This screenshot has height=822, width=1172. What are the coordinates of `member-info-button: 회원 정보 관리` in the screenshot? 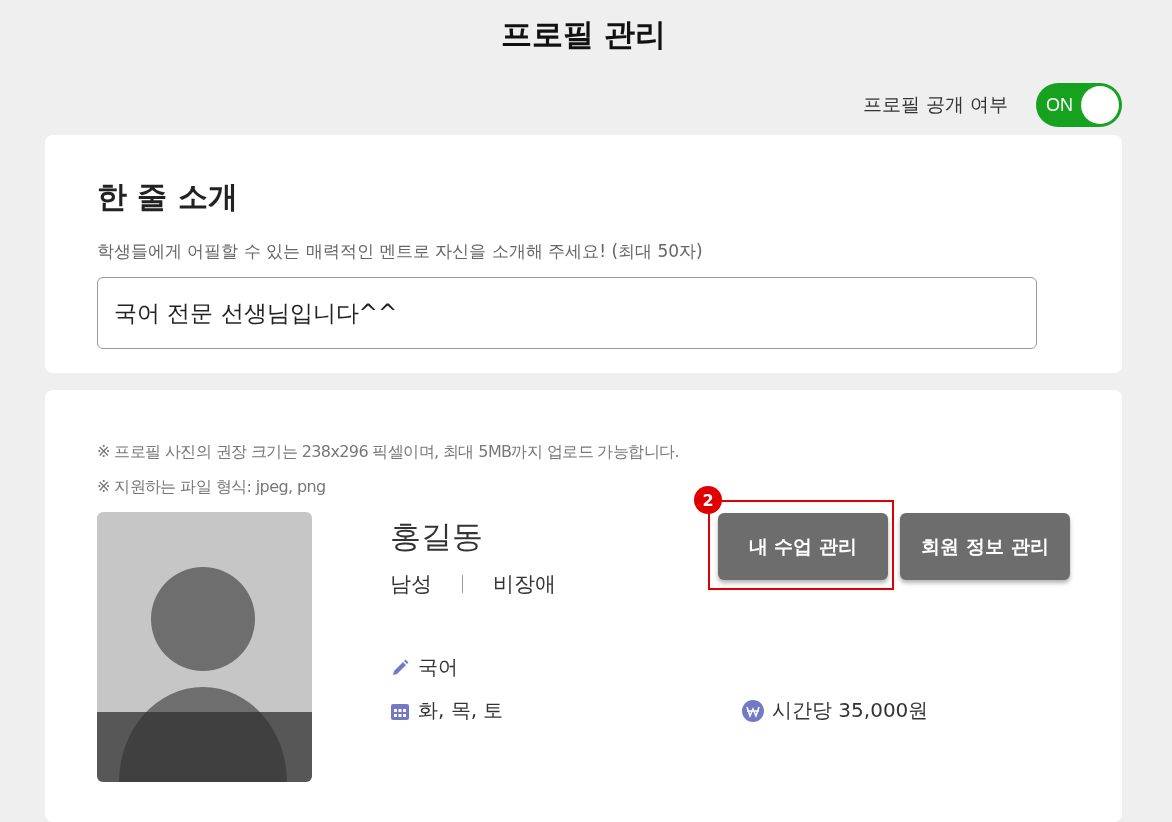 It's located at (985, 546).